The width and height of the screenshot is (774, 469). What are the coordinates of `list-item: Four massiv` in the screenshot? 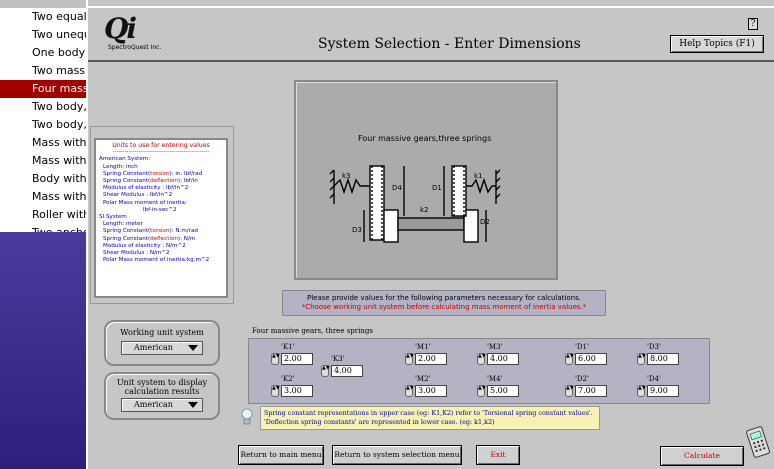 It's located at (45, 89).